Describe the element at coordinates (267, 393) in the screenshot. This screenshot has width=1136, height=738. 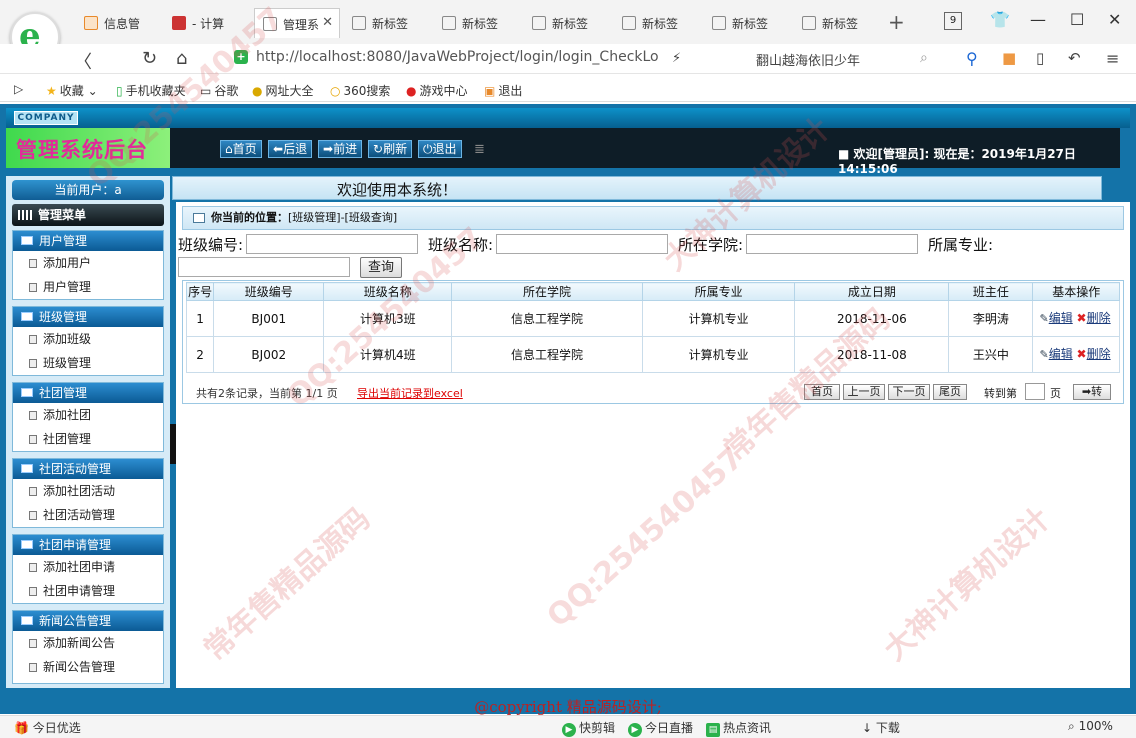
I see `record-summary: 共有2条记录，当前第 1/1 页` at that location.